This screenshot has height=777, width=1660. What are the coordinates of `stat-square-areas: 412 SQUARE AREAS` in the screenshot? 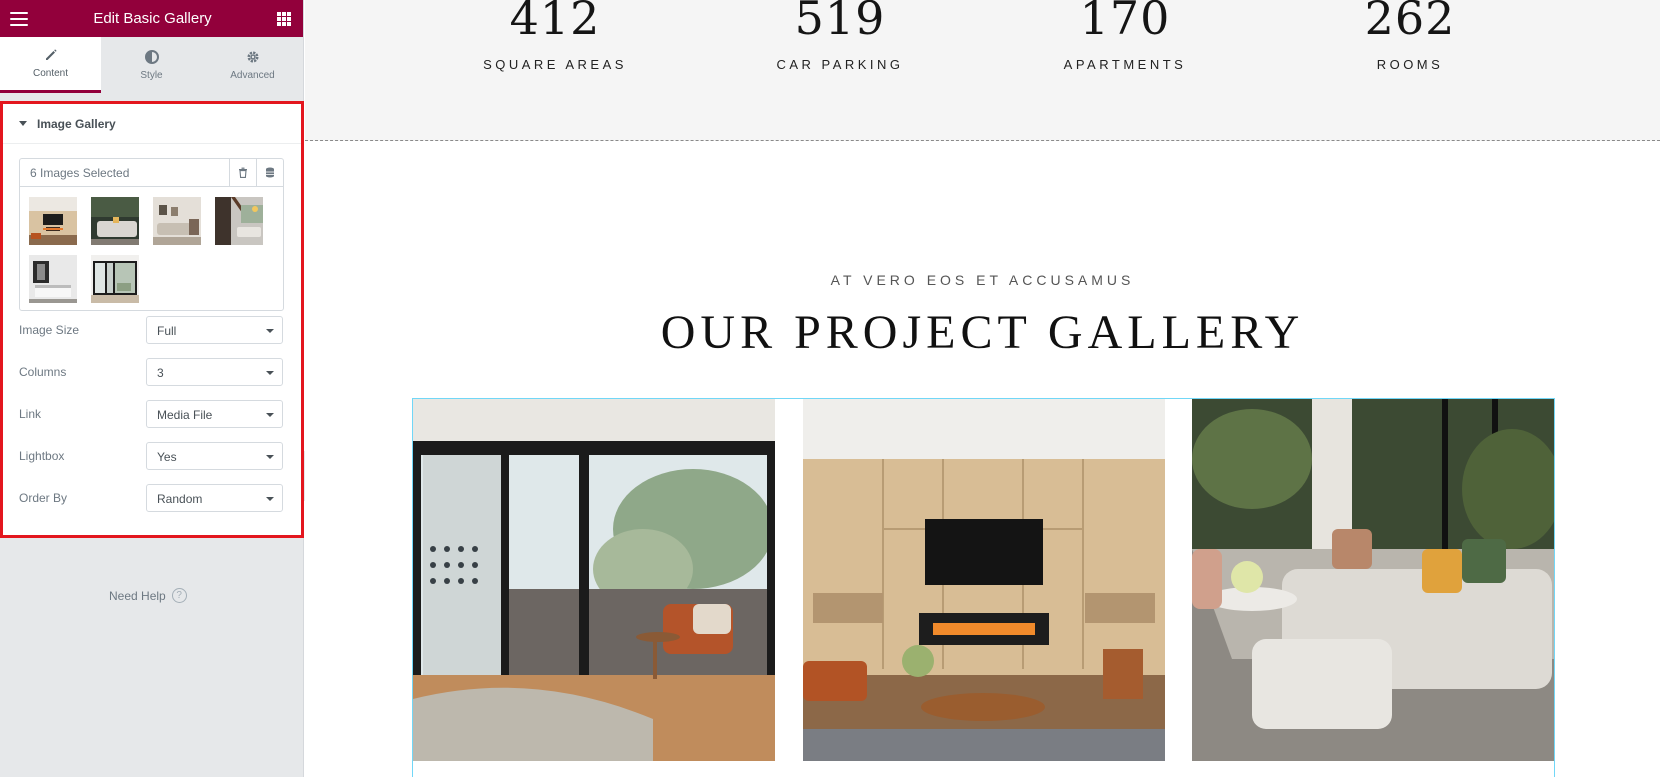 It's located at (555, 36).